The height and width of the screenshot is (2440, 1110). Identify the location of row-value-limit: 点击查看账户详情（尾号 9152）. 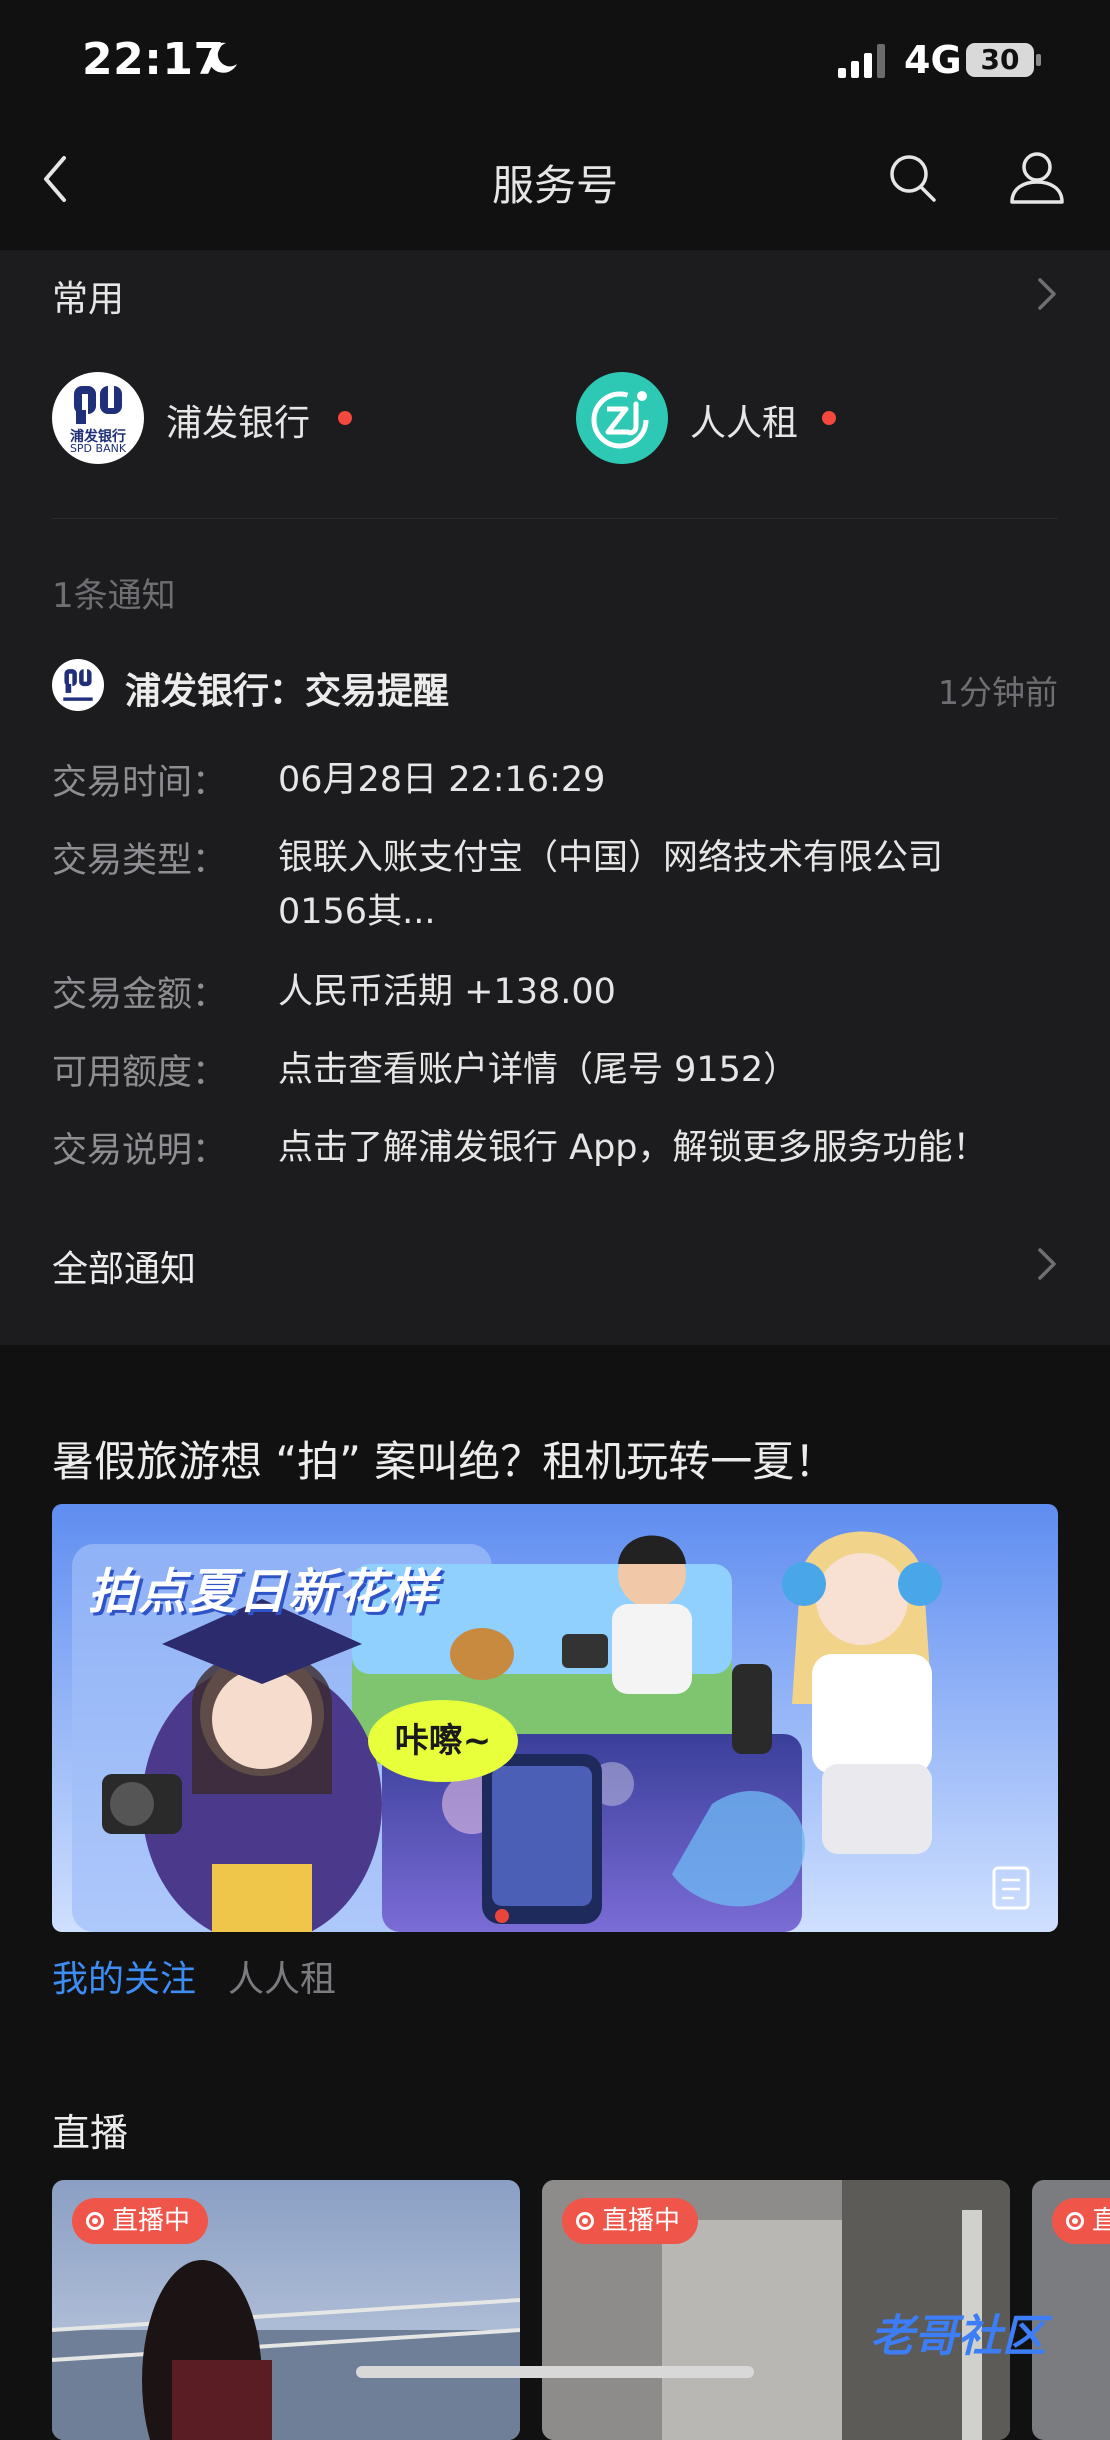
(658, 1070).